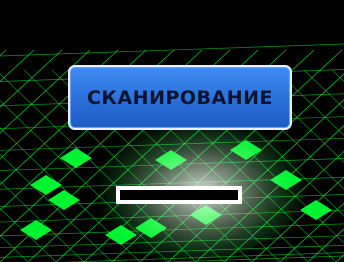 The height and width of the screenshot is (262, 344). I want to click on scanning-title: СКАНИРОВАНИЕ, so click(180, 97).